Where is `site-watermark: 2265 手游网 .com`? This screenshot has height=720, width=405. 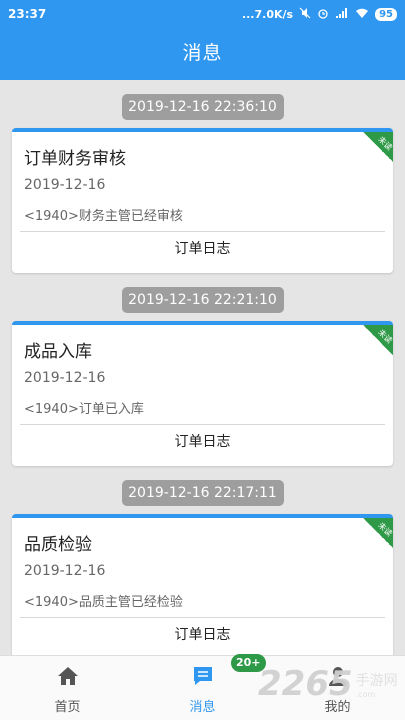
site-watermark: 2265 手游网 .com is located at coordinates (328, 684).